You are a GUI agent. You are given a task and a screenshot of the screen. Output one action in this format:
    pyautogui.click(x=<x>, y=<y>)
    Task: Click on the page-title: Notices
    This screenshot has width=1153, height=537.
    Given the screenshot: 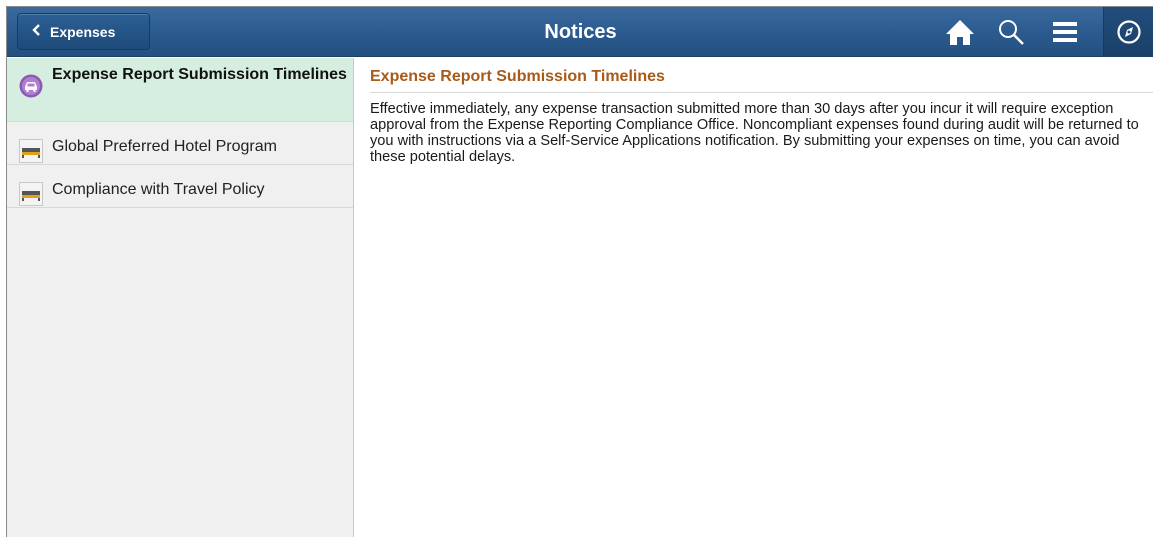 What is the action you would take?
    pyautogui.click(x=580, y=32)
    